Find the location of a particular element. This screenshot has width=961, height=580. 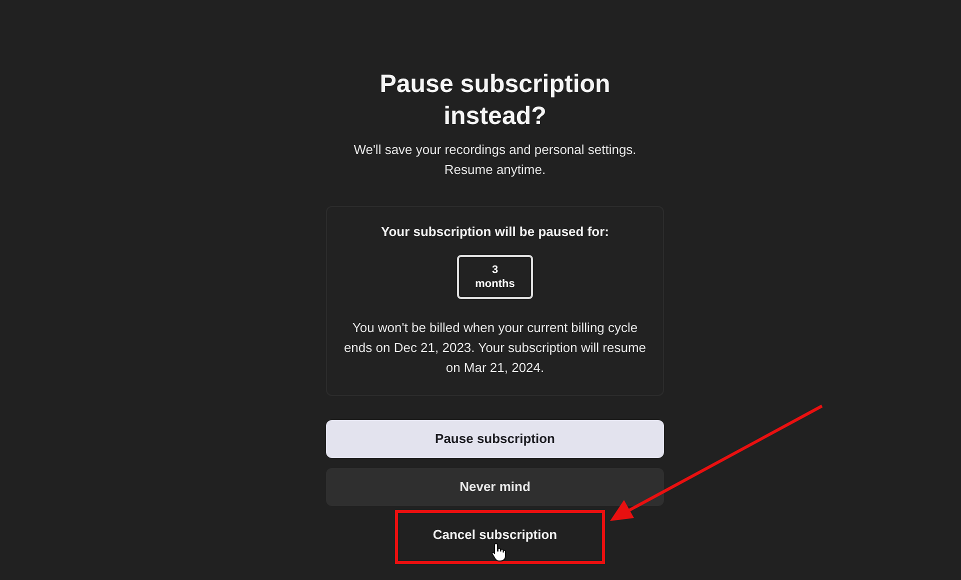

card-heading: Your subscription will be paused for: is located at coordinates (494, 232).